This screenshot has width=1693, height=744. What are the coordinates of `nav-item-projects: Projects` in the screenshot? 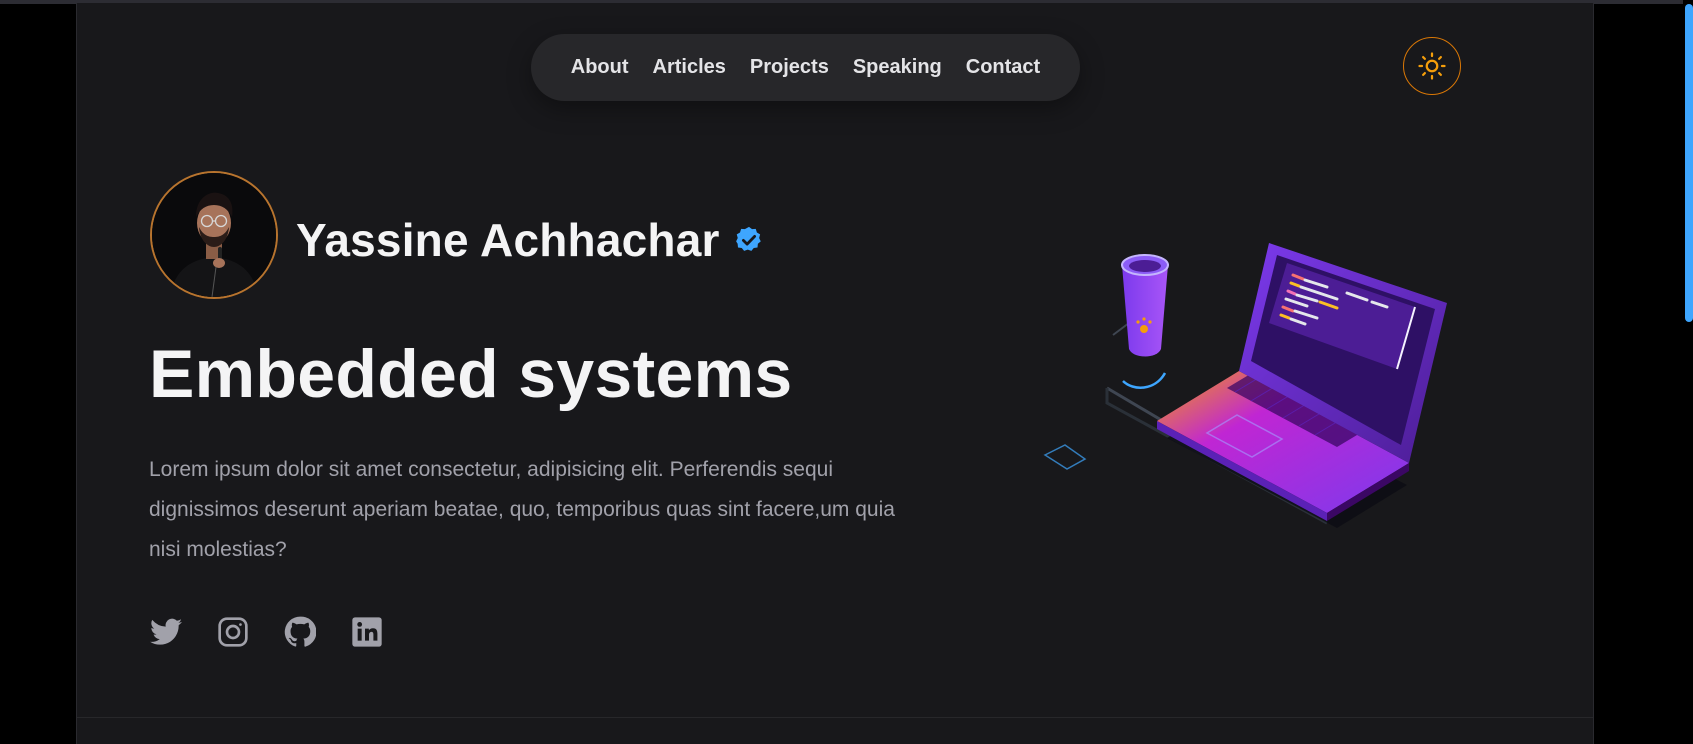 It's located at (789, 67).